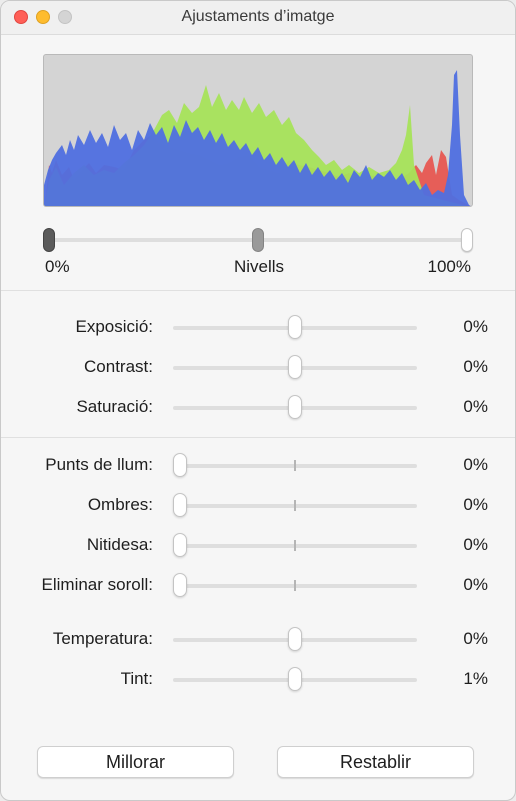 The image size is (516, 801). I want to click on shadows-label: Ombres:, so click(120, 504).